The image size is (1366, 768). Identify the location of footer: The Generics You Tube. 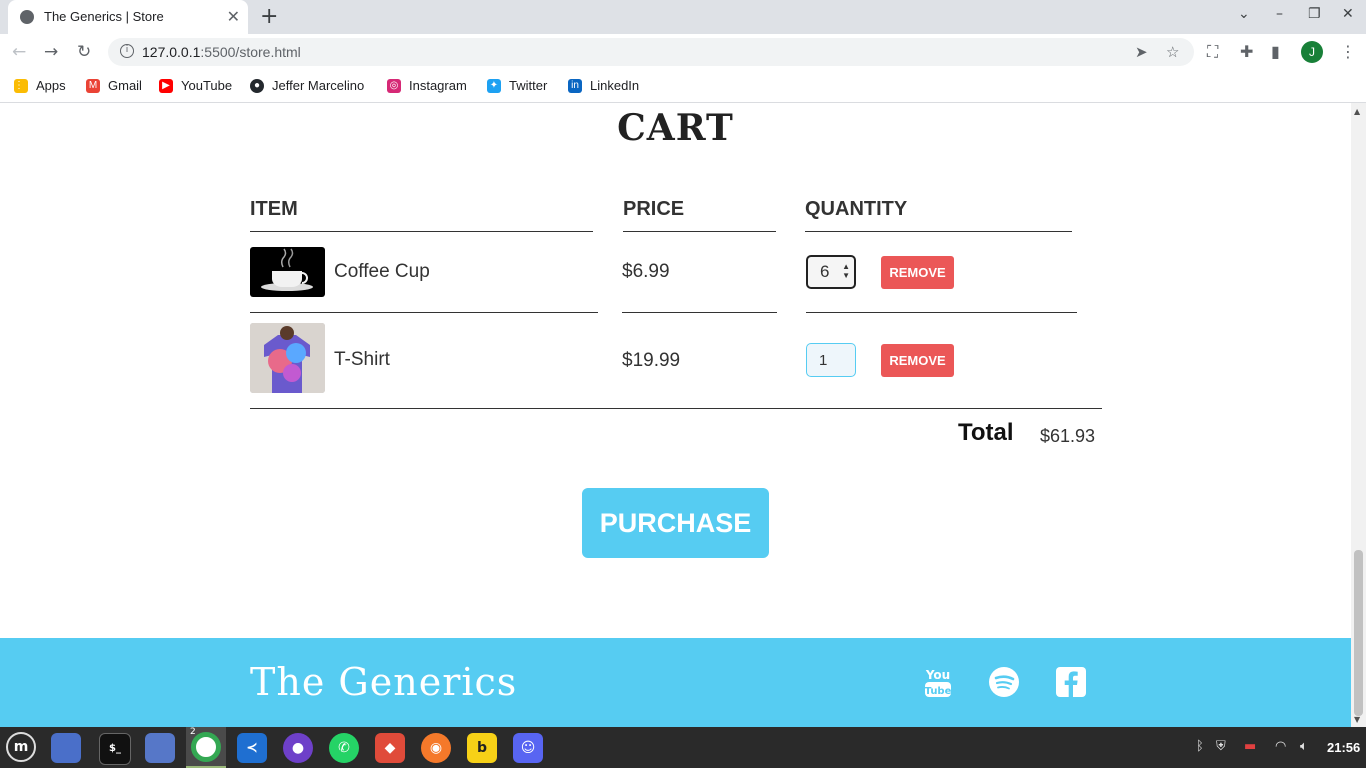
(675, 682).